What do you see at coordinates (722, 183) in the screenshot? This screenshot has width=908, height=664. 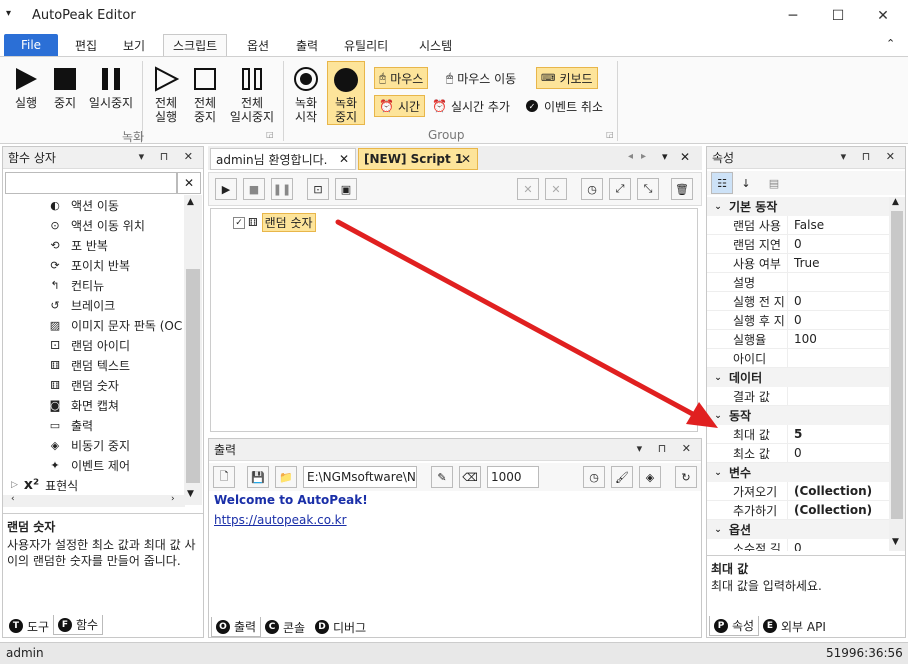 I see `categorized-button: ☷` at bounding box center [722, 183].